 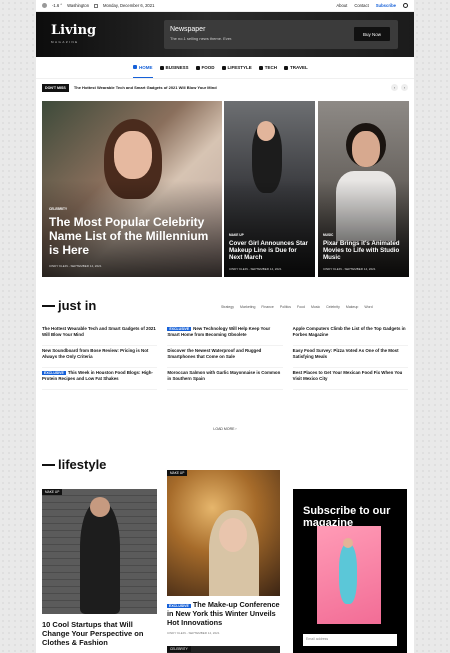 I want to click on home-icon, so click(x=135, y=67).